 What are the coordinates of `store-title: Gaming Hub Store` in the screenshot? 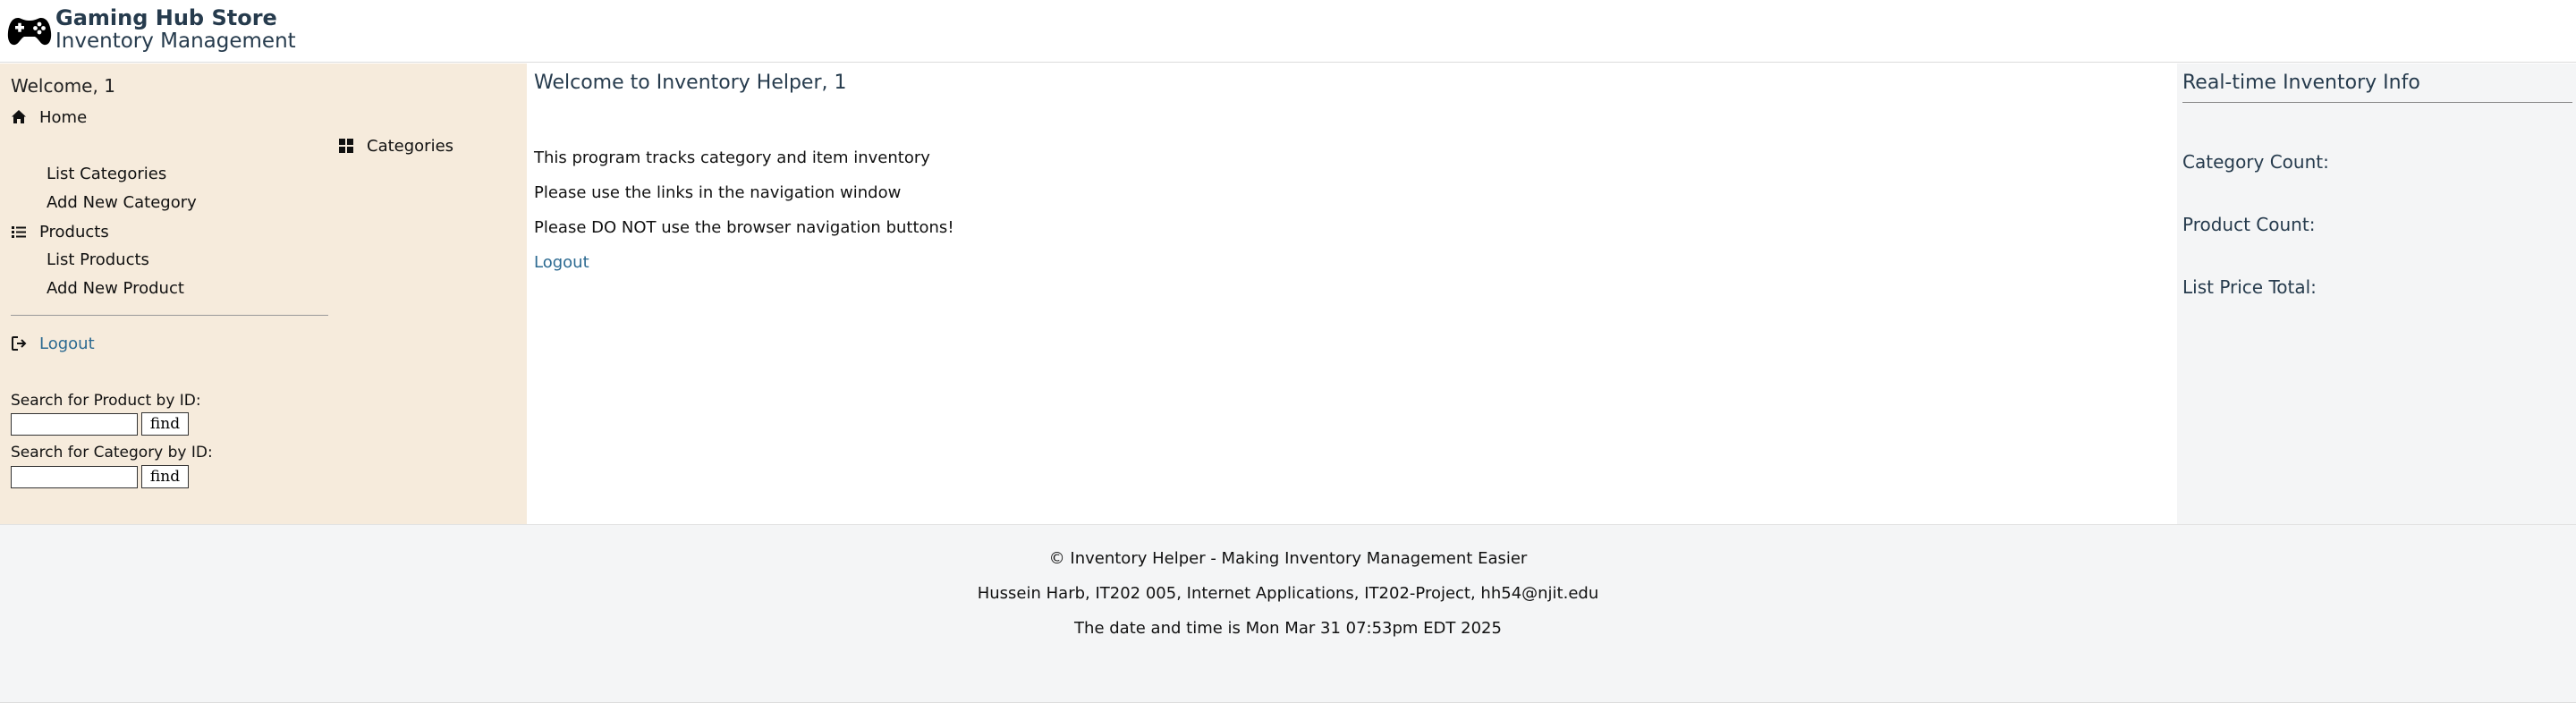 It's located at (166, 17).